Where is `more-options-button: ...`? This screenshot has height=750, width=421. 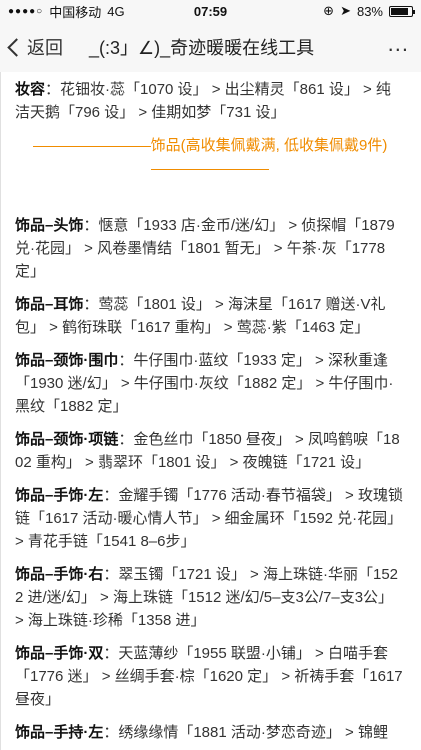 more-options-button: ... is located at coordinates (398, 44).